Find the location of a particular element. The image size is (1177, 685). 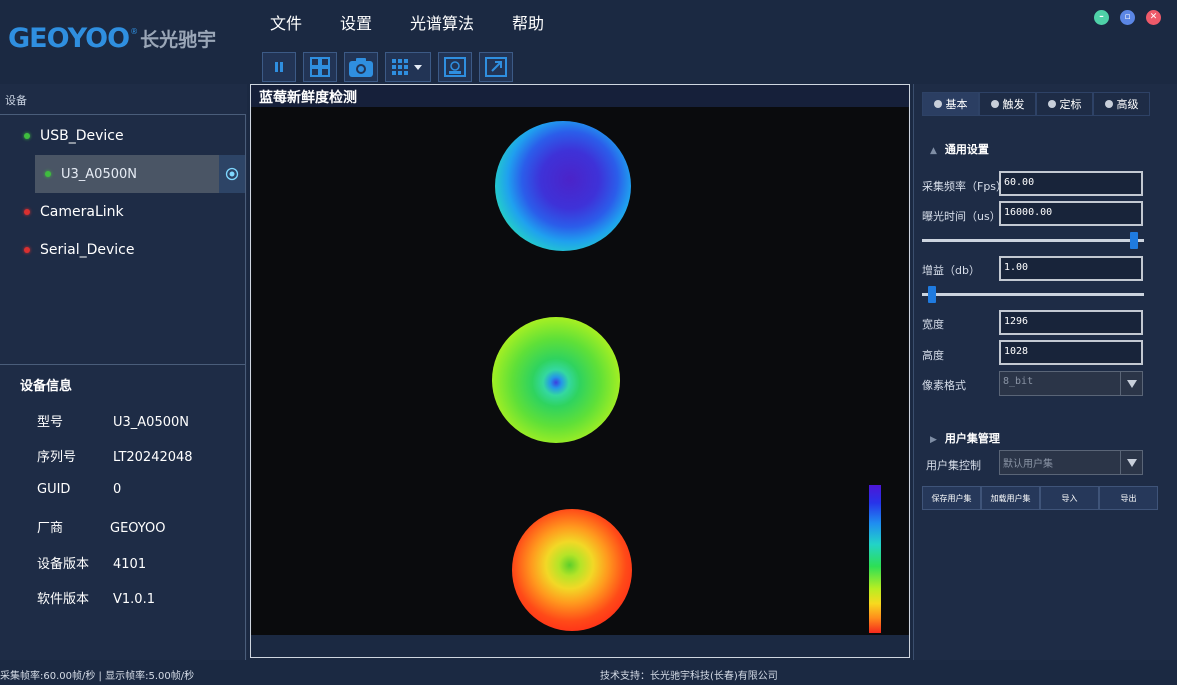

expand-icon is located at coordinates (496, 67).